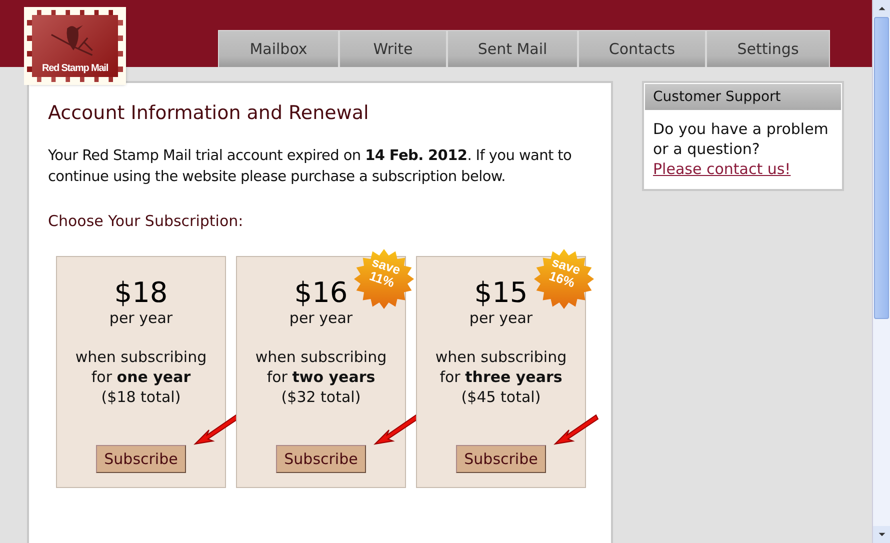  Describe the element at coordinates (501, 367) in the screenshot. I see `plan-description: when subscribing for three years` at that location.